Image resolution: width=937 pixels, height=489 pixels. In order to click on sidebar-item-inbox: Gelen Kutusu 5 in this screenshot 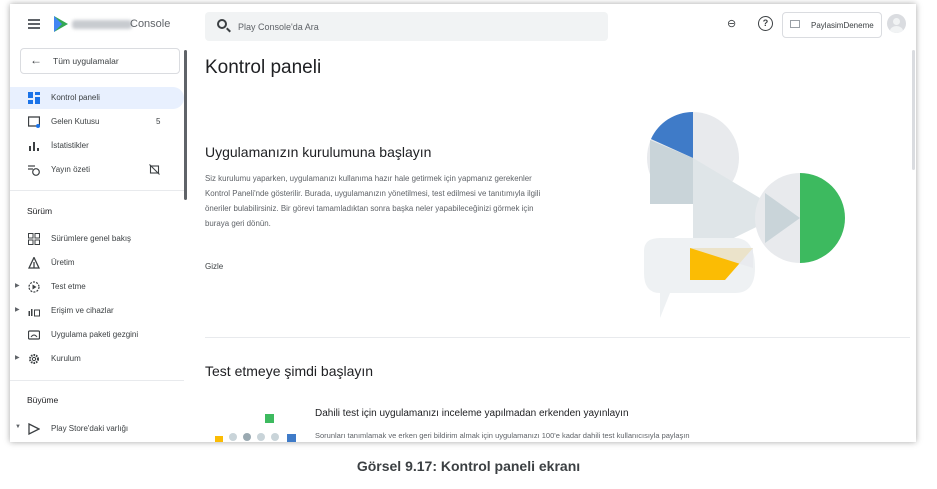, I will do `click(97, 122)`.